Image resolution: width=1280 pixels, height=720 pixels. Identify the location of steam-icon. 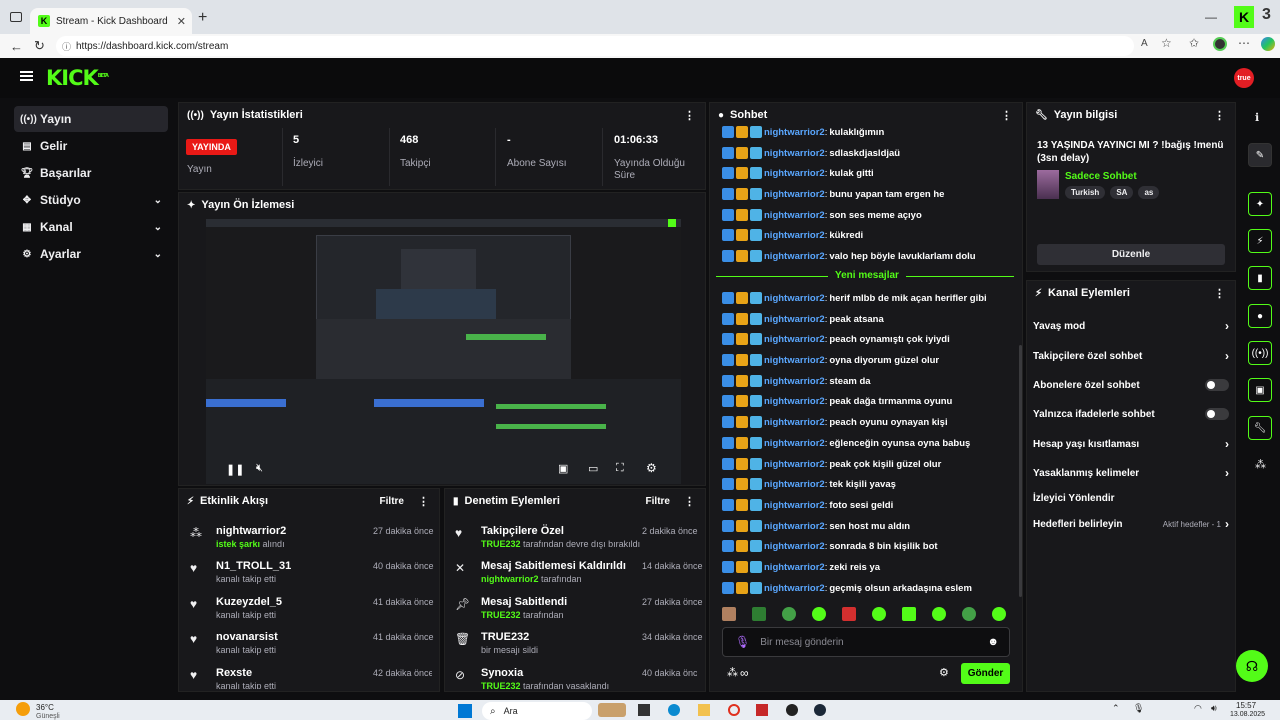
(820, 710).